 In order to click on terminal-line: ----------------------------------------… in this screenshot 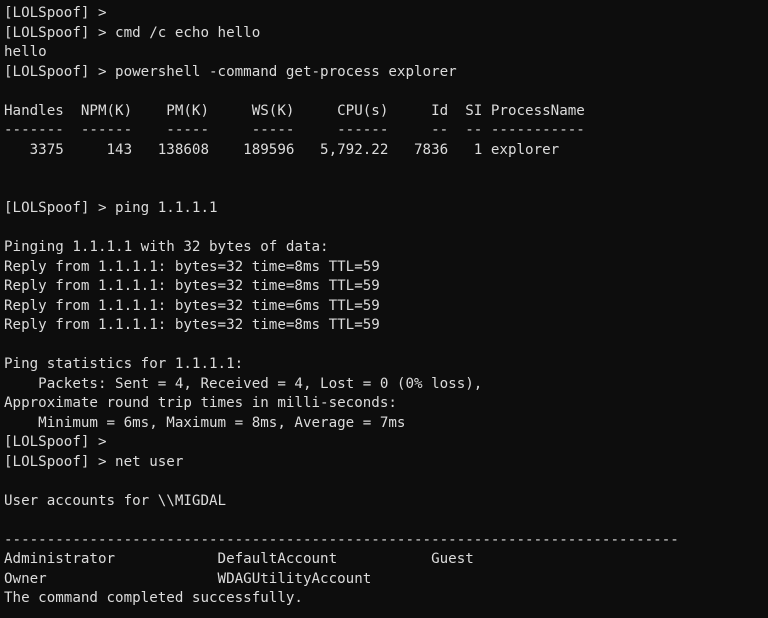, I will do `click(341, 539)`.